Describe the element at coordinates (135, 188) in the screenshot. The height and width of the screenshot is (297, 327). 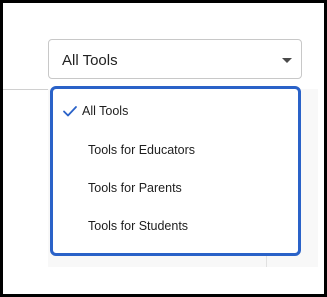
I see `option-label: Tools for Parents` at that location.